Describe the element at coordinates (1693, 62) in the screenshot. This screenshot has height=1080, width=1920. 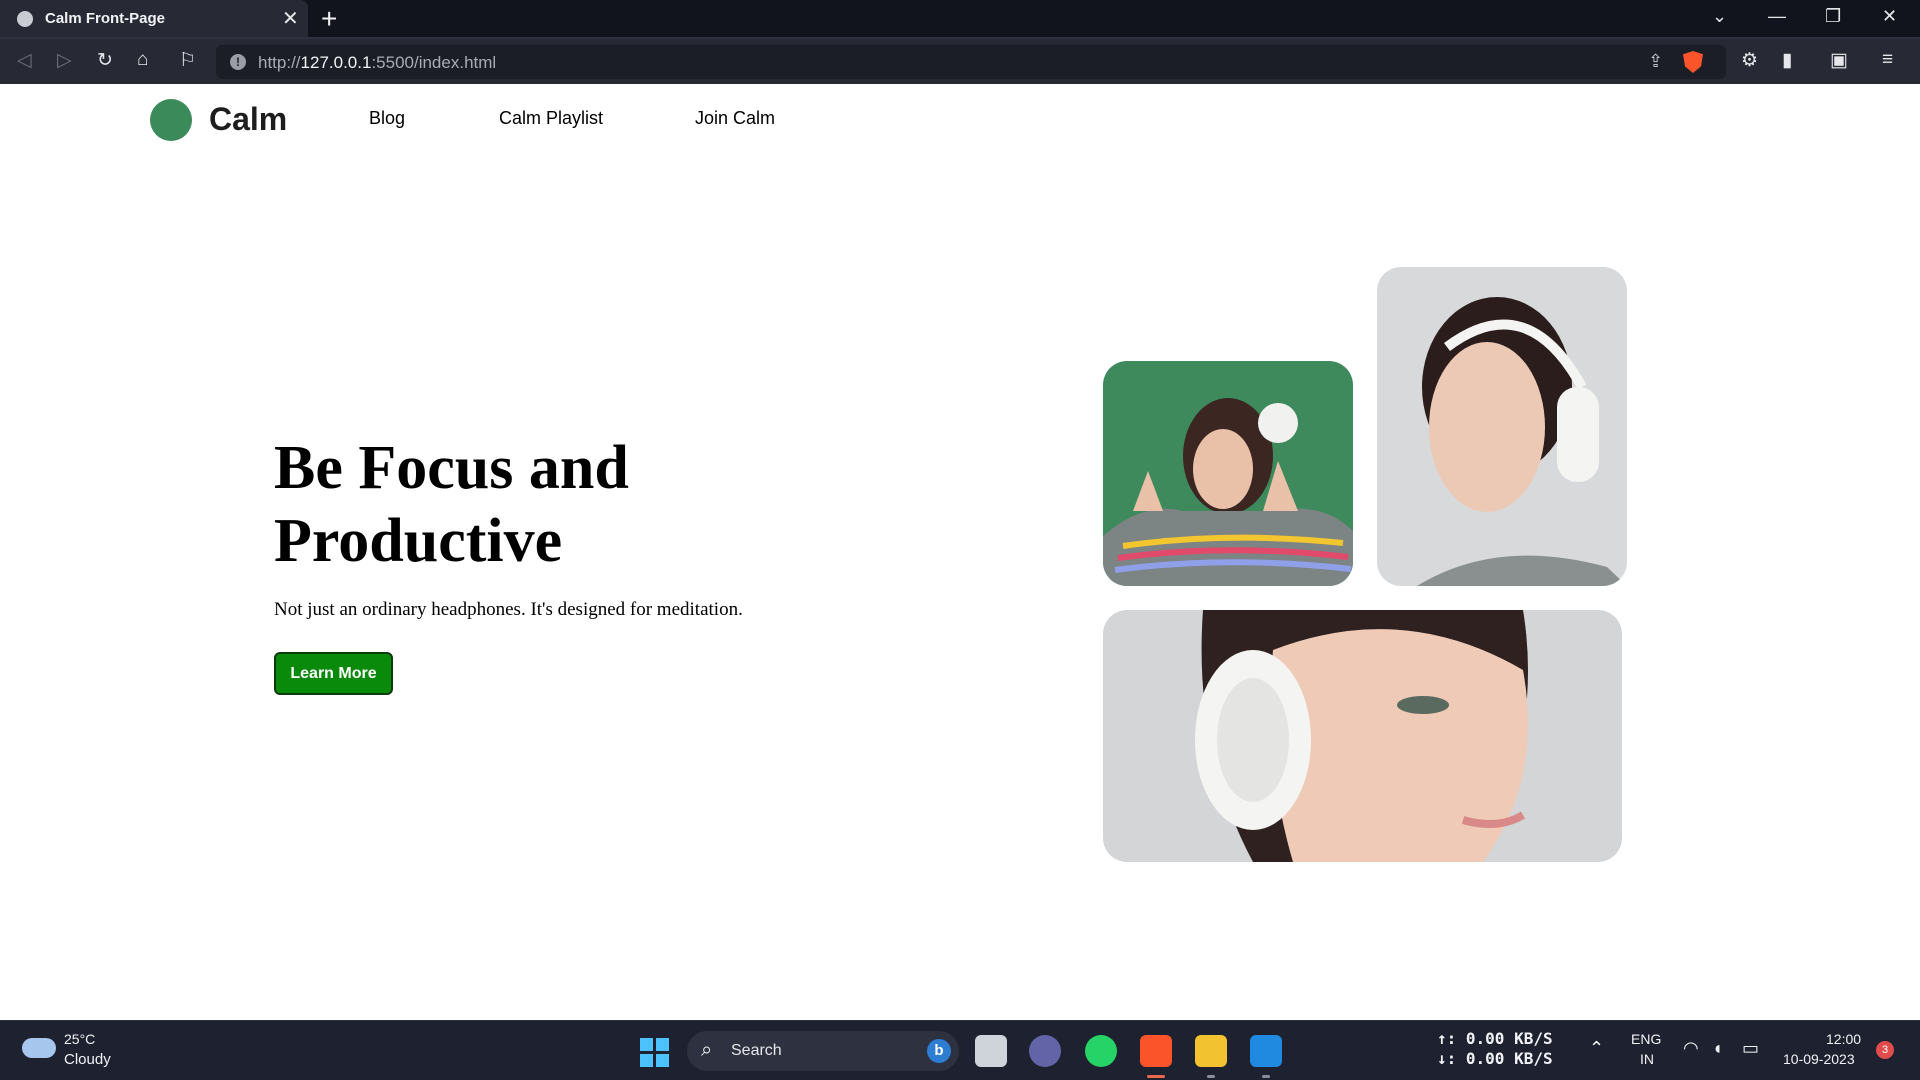
I see `brave-shields-icon` at that location.